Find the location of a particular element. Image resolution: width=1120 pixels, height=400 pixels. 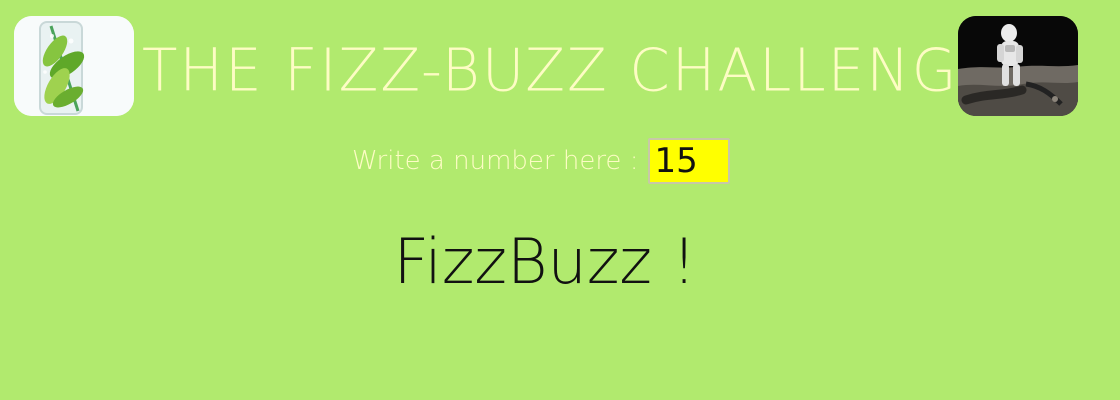

number-input-label: Write a number here : is located at coordinates (495, 161).